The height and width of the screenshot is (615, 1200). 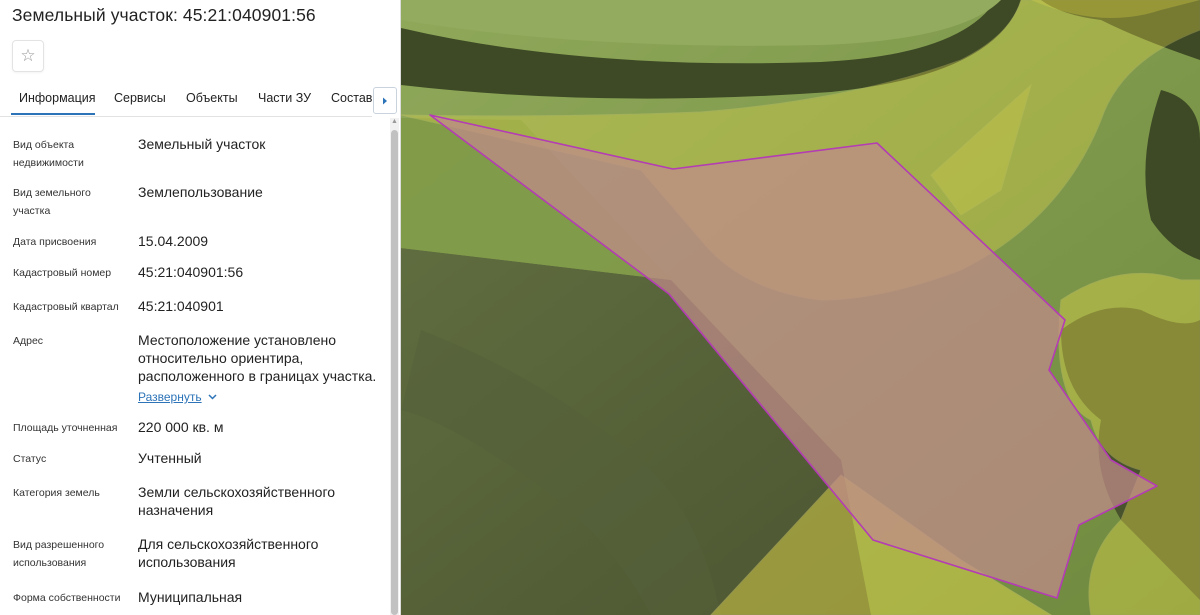 What do you see at coordinates (48, 154) in the screenshot?
I see `row-label-object-type: Вид объекта недвижимости` at bounding box center [48, 154].